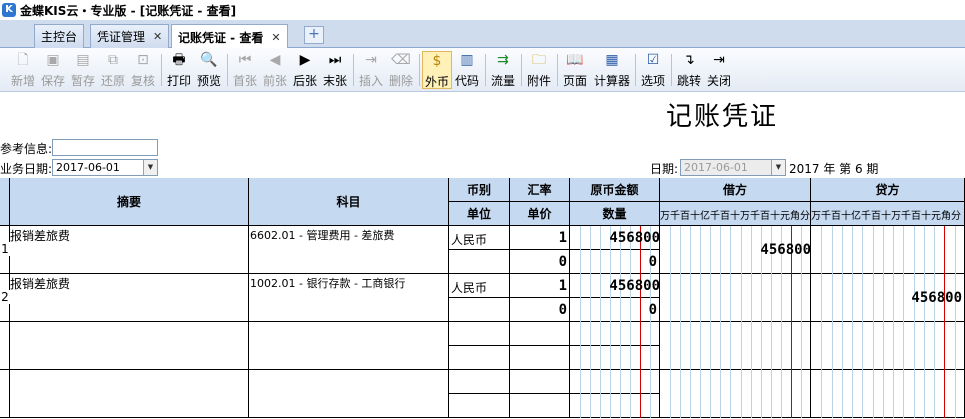 The image size is (965, 419). Describe the element at coordinates (245, 70) in the screenshot. I see `first-button: ⏮ 首张` at that location.